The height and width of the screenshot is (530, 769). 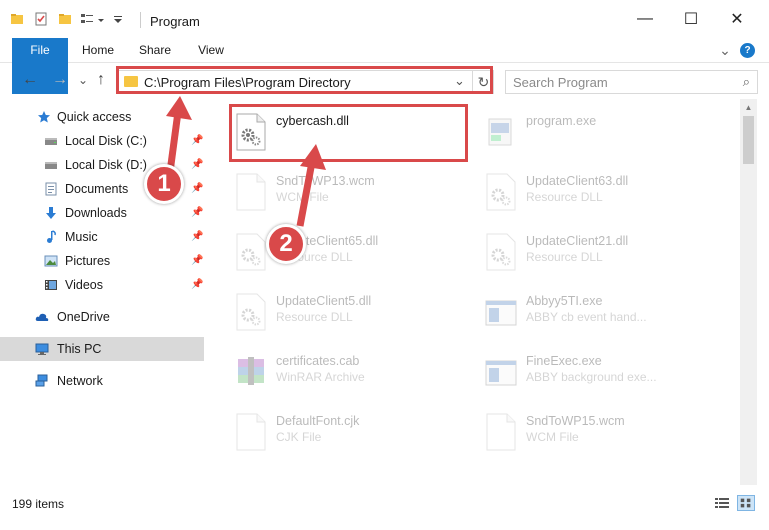 What do you see at coordinates (51, 285) in the screenshot?
I see `videos-icon` at bounding box center [51, 285].